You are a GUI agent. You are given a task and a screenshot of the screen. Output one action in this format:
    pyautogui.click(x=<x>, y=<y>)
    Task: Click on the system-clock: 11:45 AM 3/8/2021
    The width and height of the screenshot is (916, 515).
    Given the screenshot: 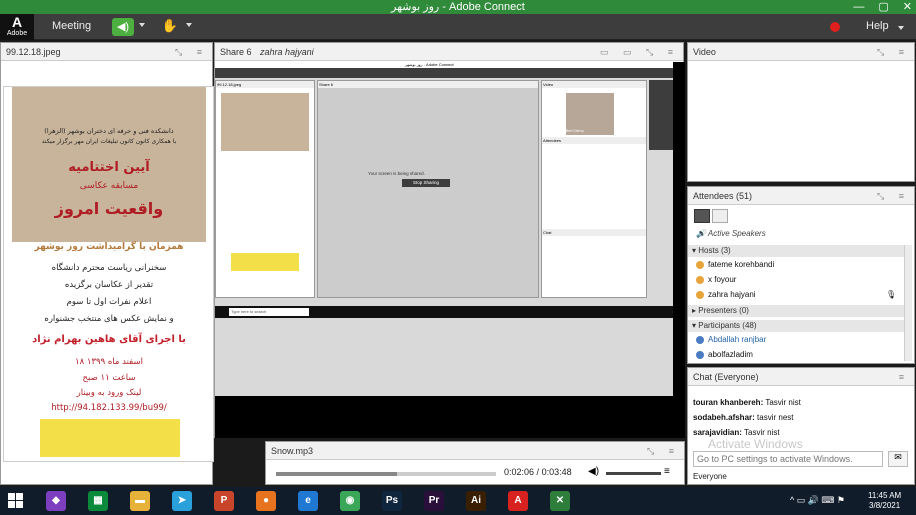 What is the action you would take?
    pyautogui.click(x=884, y=501)
    